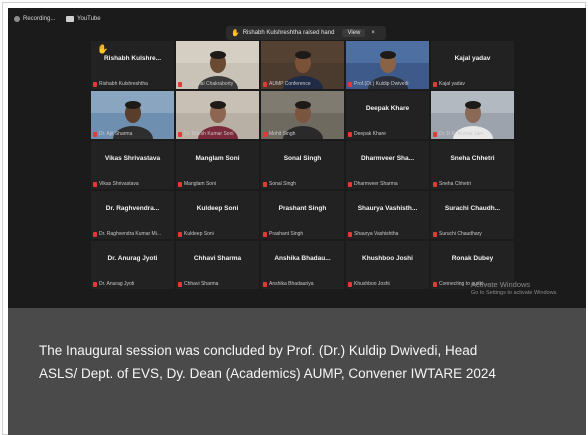 This screenshot has height=435, width=588. Describe the element at coordinates (119, 184) in the screenshot. I see `participant-caption-text: Vikas Shrivastava` at that location.